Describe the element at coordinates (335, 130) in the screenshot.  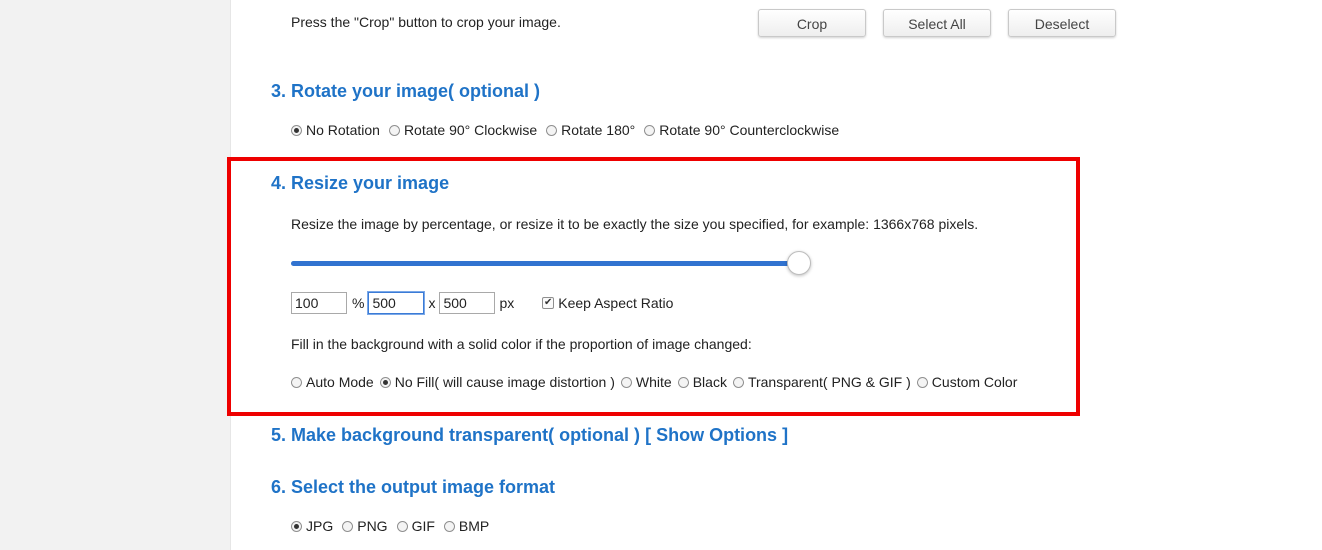
I see `rotate-option-none: No Rotation` at that location.